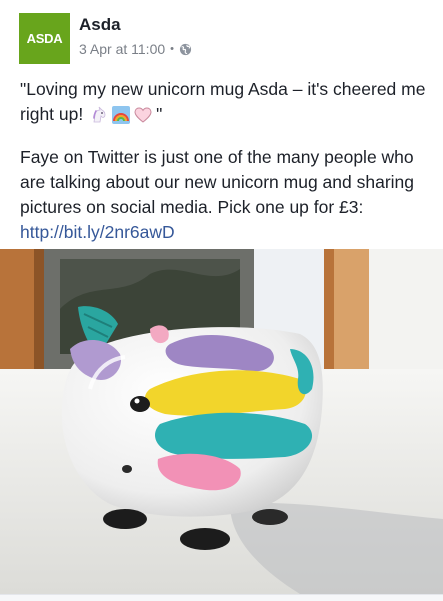  Describe the element at coordinates (159, 114) in the screenshot. I see `quote-end: "` at that location.